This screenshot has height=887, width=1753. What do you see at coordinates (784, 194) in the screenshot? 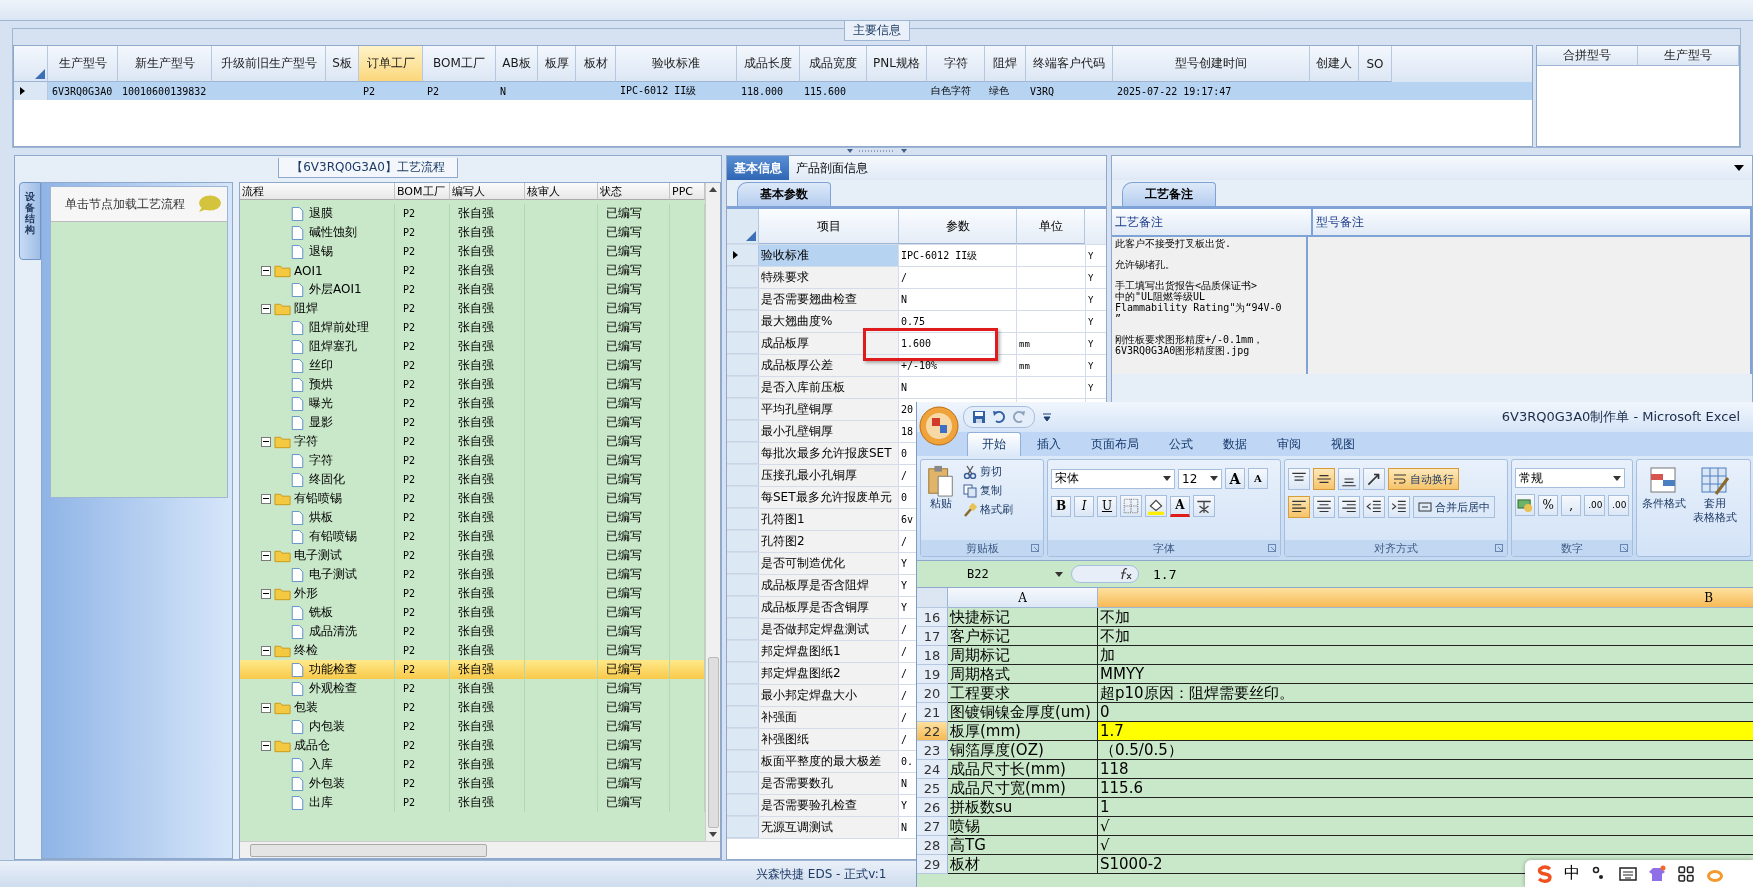
I see `tab: 基本参数` at bounding box center [784, 194].